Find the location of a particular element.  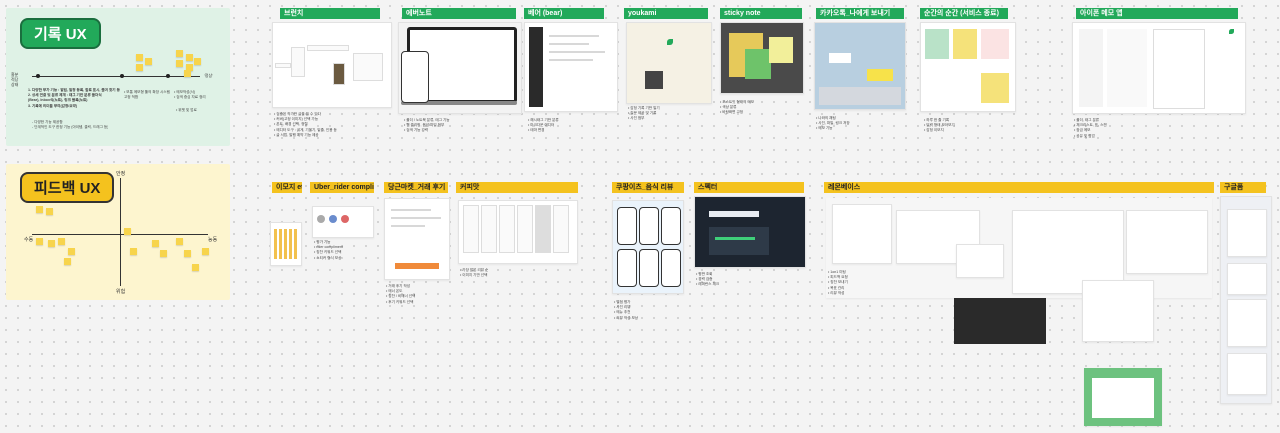

emoji-grid is located at coordinates (286, 244).